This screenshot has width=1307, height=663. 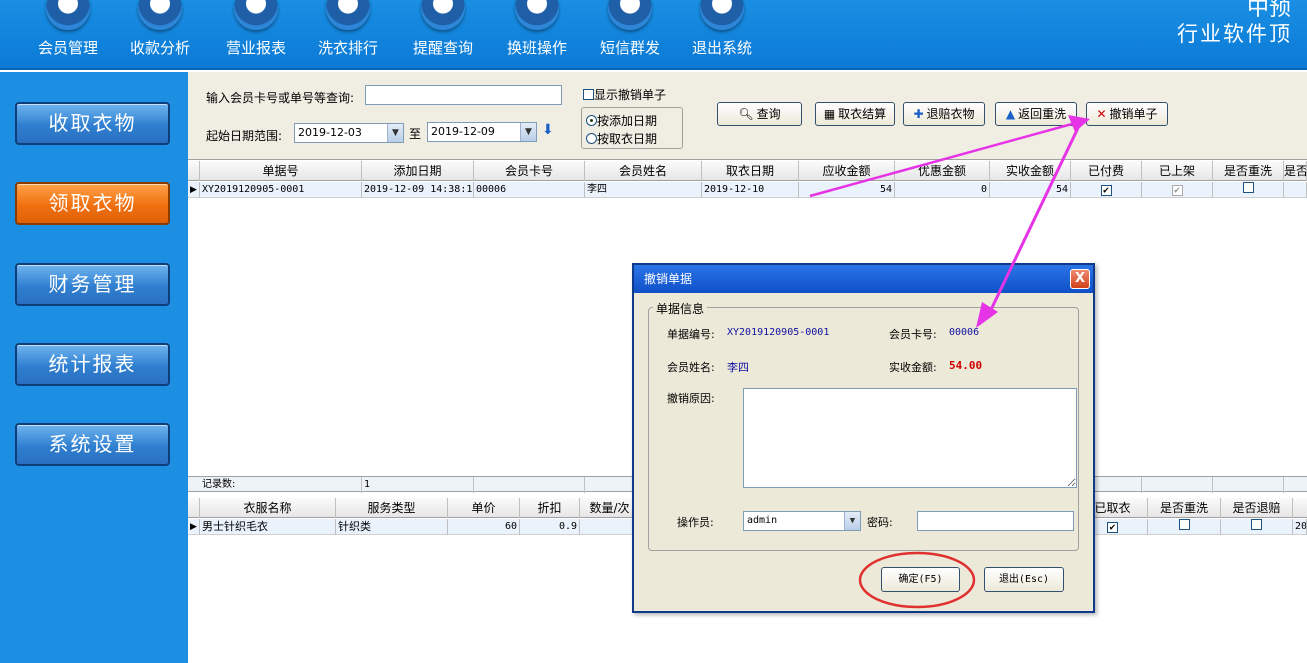 I want to click on column-header: 是否, so click(x=1295, y=171).